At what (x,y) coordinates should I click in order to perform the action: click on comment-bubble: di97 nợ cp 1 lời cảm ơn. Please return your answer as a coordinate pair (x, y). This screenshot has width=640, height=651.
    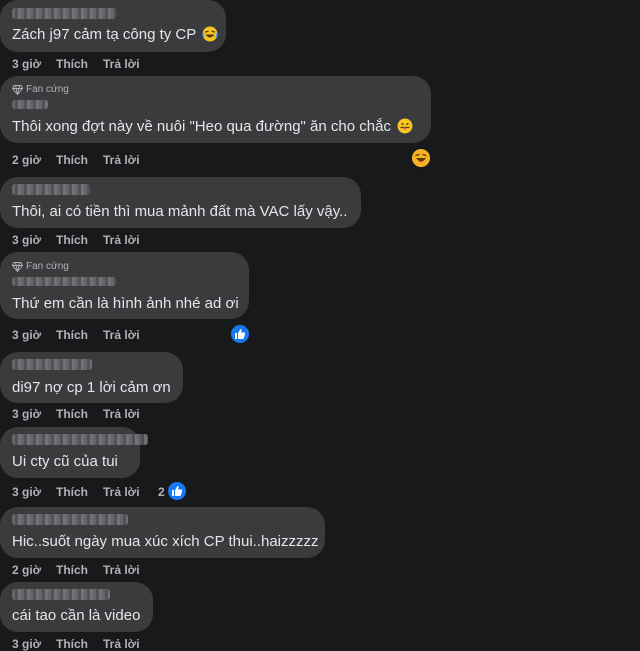
    Looking at the image, I should click on (91, 377).